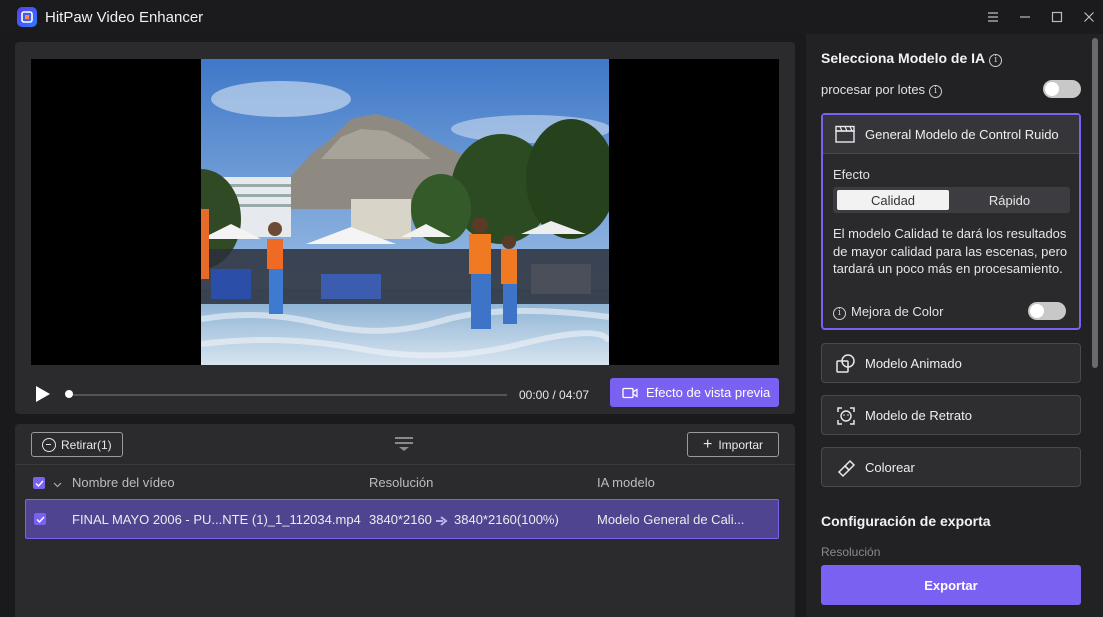 The width and height of the screenshot is (1103, 617). I want to click on row-checkbox, so click(40, 519).